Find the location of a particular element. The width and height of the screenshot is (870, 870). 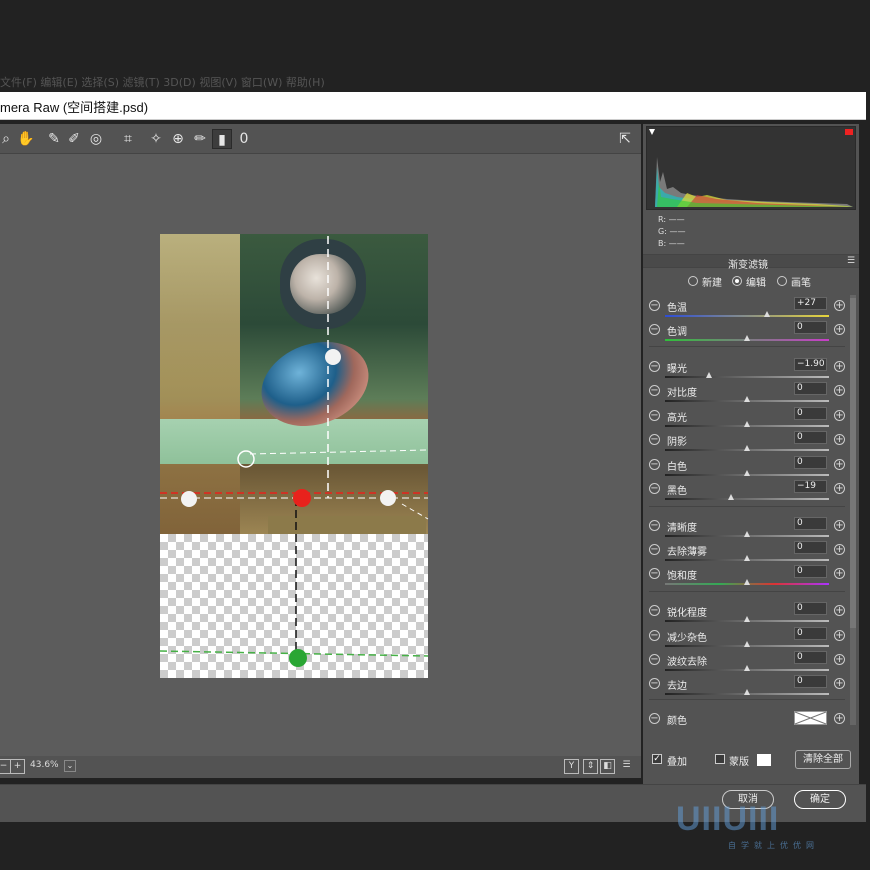

spot-removal-tool-icon: ✧ is located at coordinates (156, 139).